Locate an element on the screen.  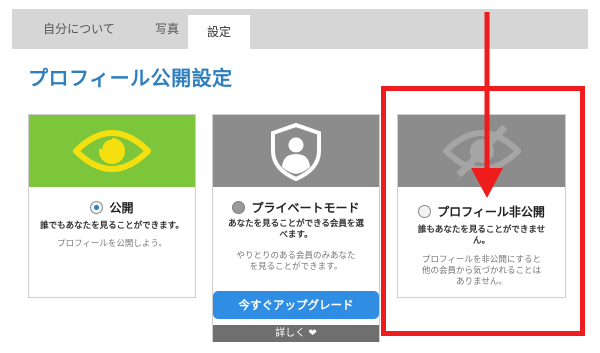
annotation-arrow-icon is located at coordinates (487, 105).